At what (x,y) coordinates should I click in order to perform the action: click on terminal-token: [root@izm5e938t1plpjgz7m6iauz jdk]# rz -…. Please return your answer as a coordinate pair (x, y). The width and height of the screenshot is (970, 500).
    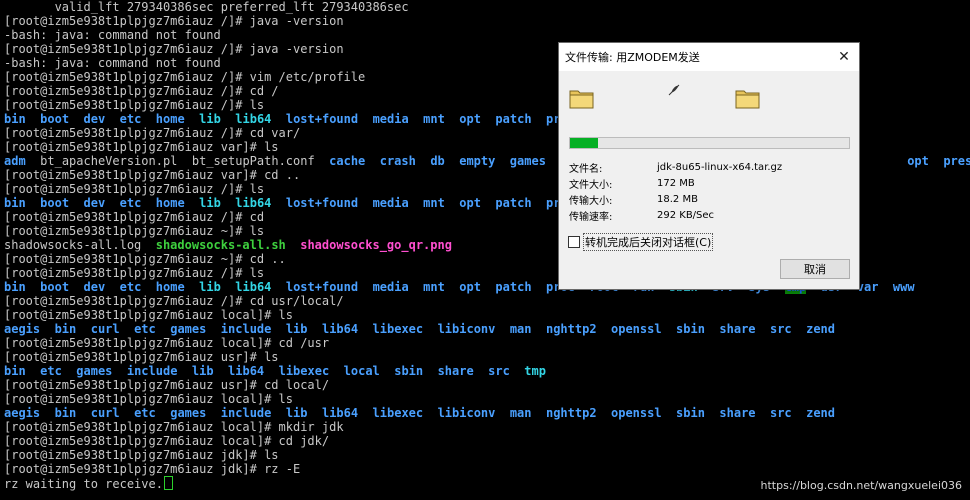
    Looking at the image, I should click on (152, 469).